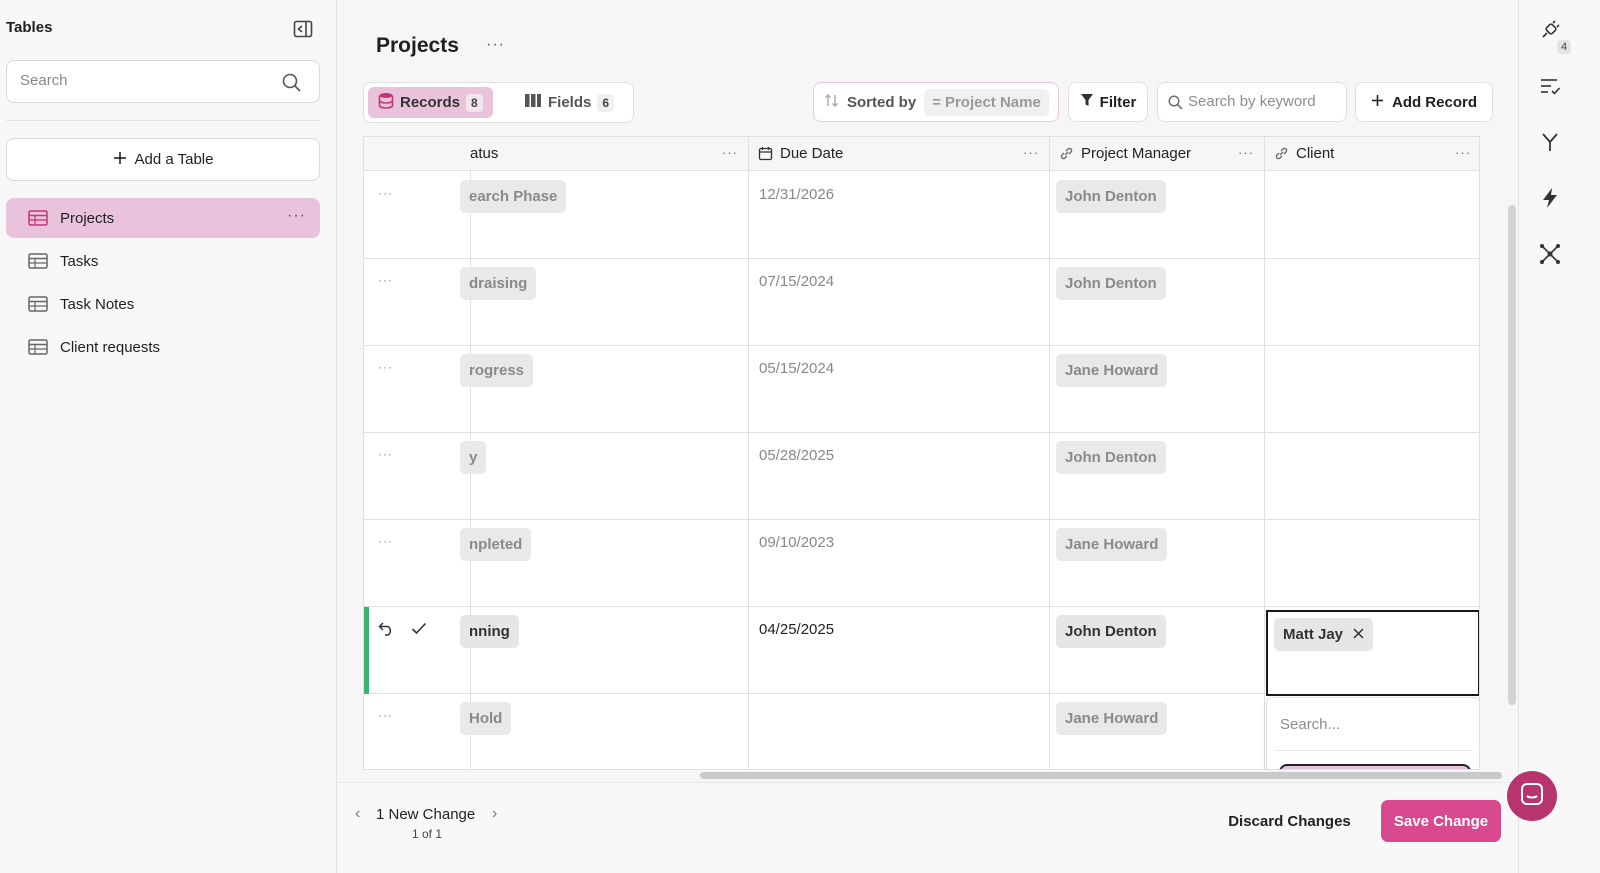  Describe the element at coordinates (97, 304) in the screenshot. I see `sidebar-item-label: Task Notes` at that location.